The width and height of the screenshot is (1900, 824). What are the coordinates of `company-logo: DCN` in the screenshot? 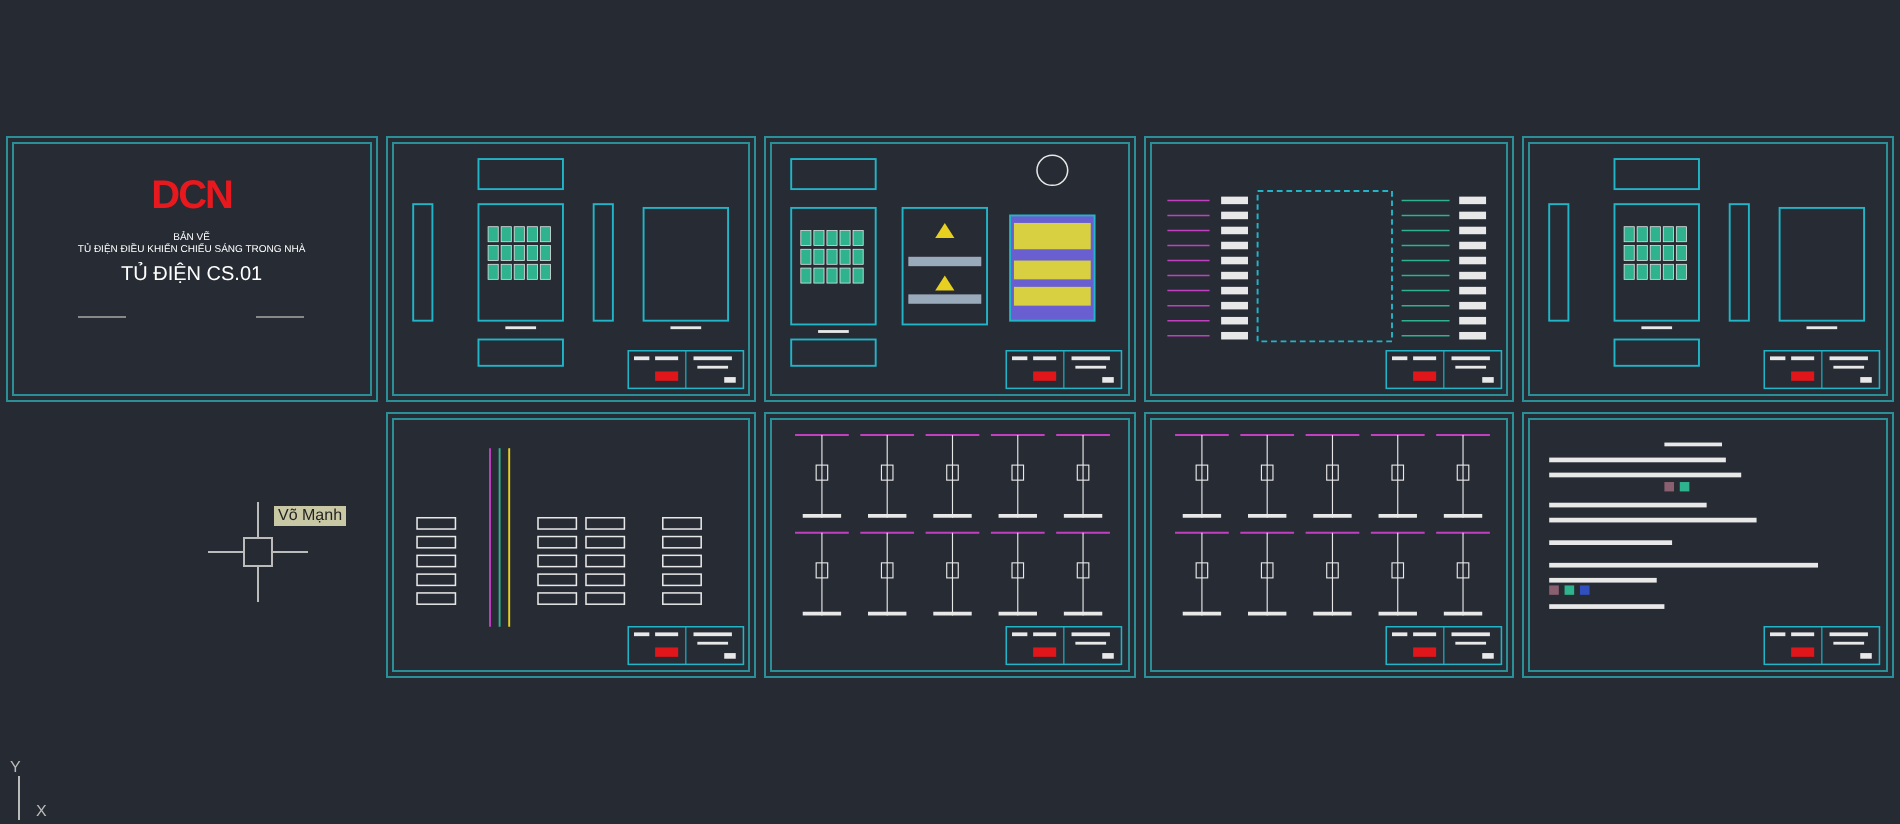 It's located at (191, 196).